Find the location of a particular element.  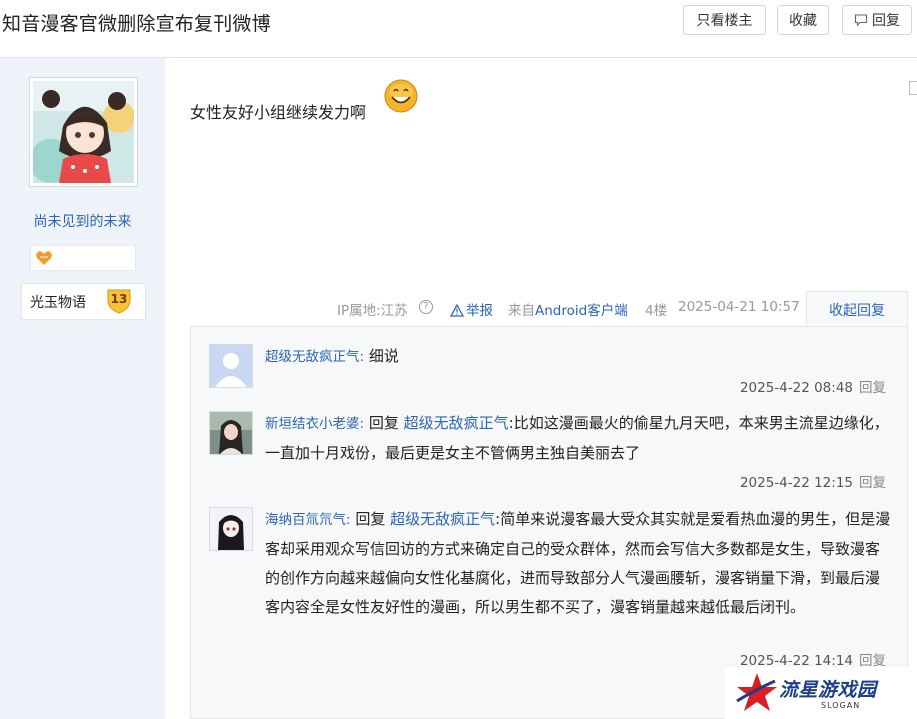

author-username: 尚未见到的未来 is located at coordinates (82, 221).